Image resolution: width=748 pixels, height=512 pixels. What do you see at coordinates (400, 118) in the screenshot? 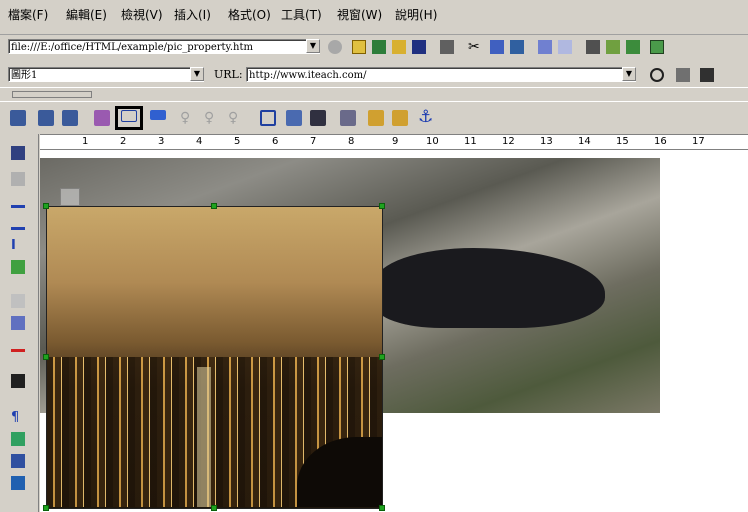
I see `send-back-icon` at bounding box center [400, 118].